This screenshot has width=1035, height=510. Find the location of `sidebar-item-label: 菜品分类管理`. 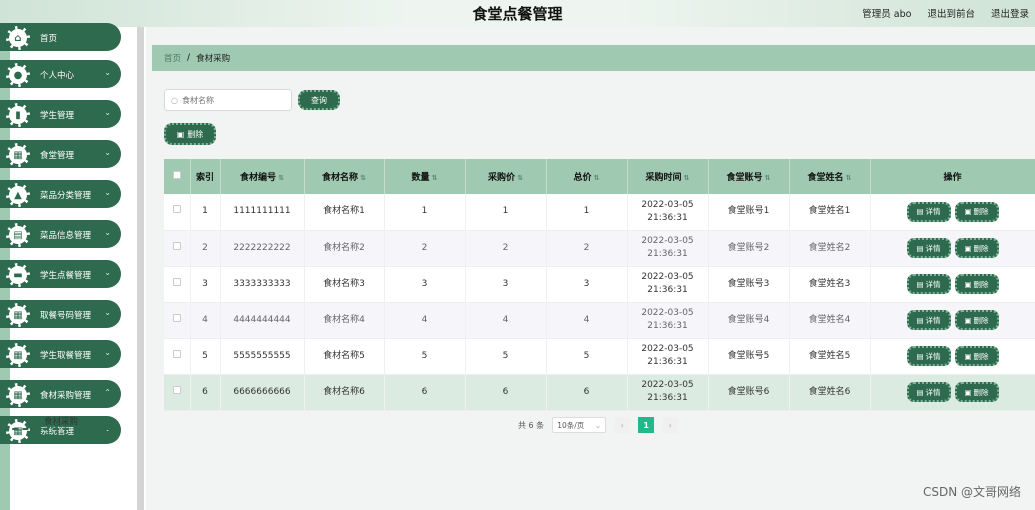

sidebar-item-label: 菜品分类管理 is located at coordinates (66, 196).